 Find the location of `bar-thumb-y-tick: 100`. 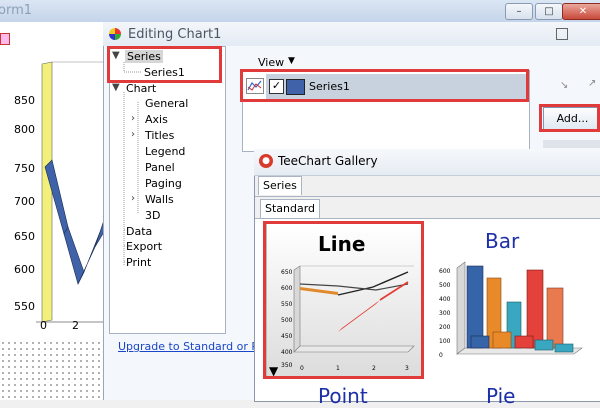

bar-thumb-y-tick: 100 is located at coordinates (445, 341).